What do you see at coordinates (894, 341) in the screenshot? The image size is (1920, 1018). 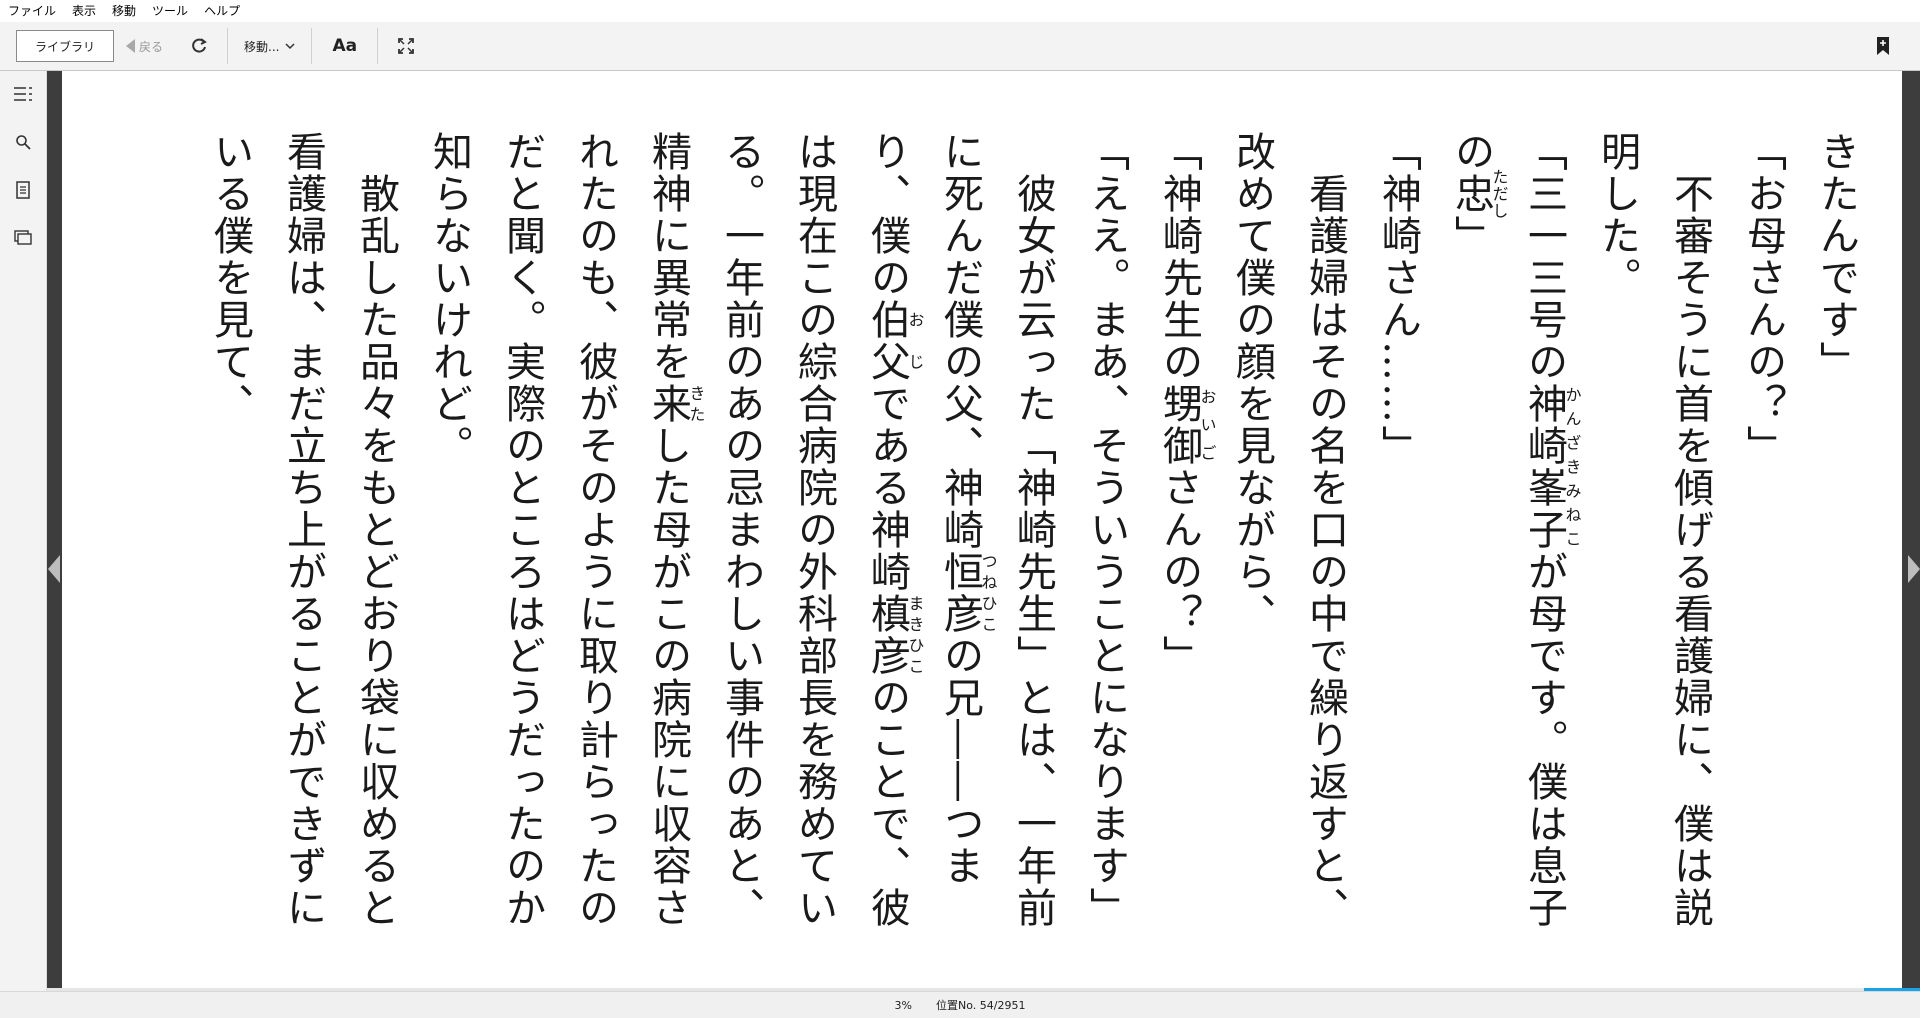 I see `ruby-word: 伯父おじ` at bounding box center [894, 341].